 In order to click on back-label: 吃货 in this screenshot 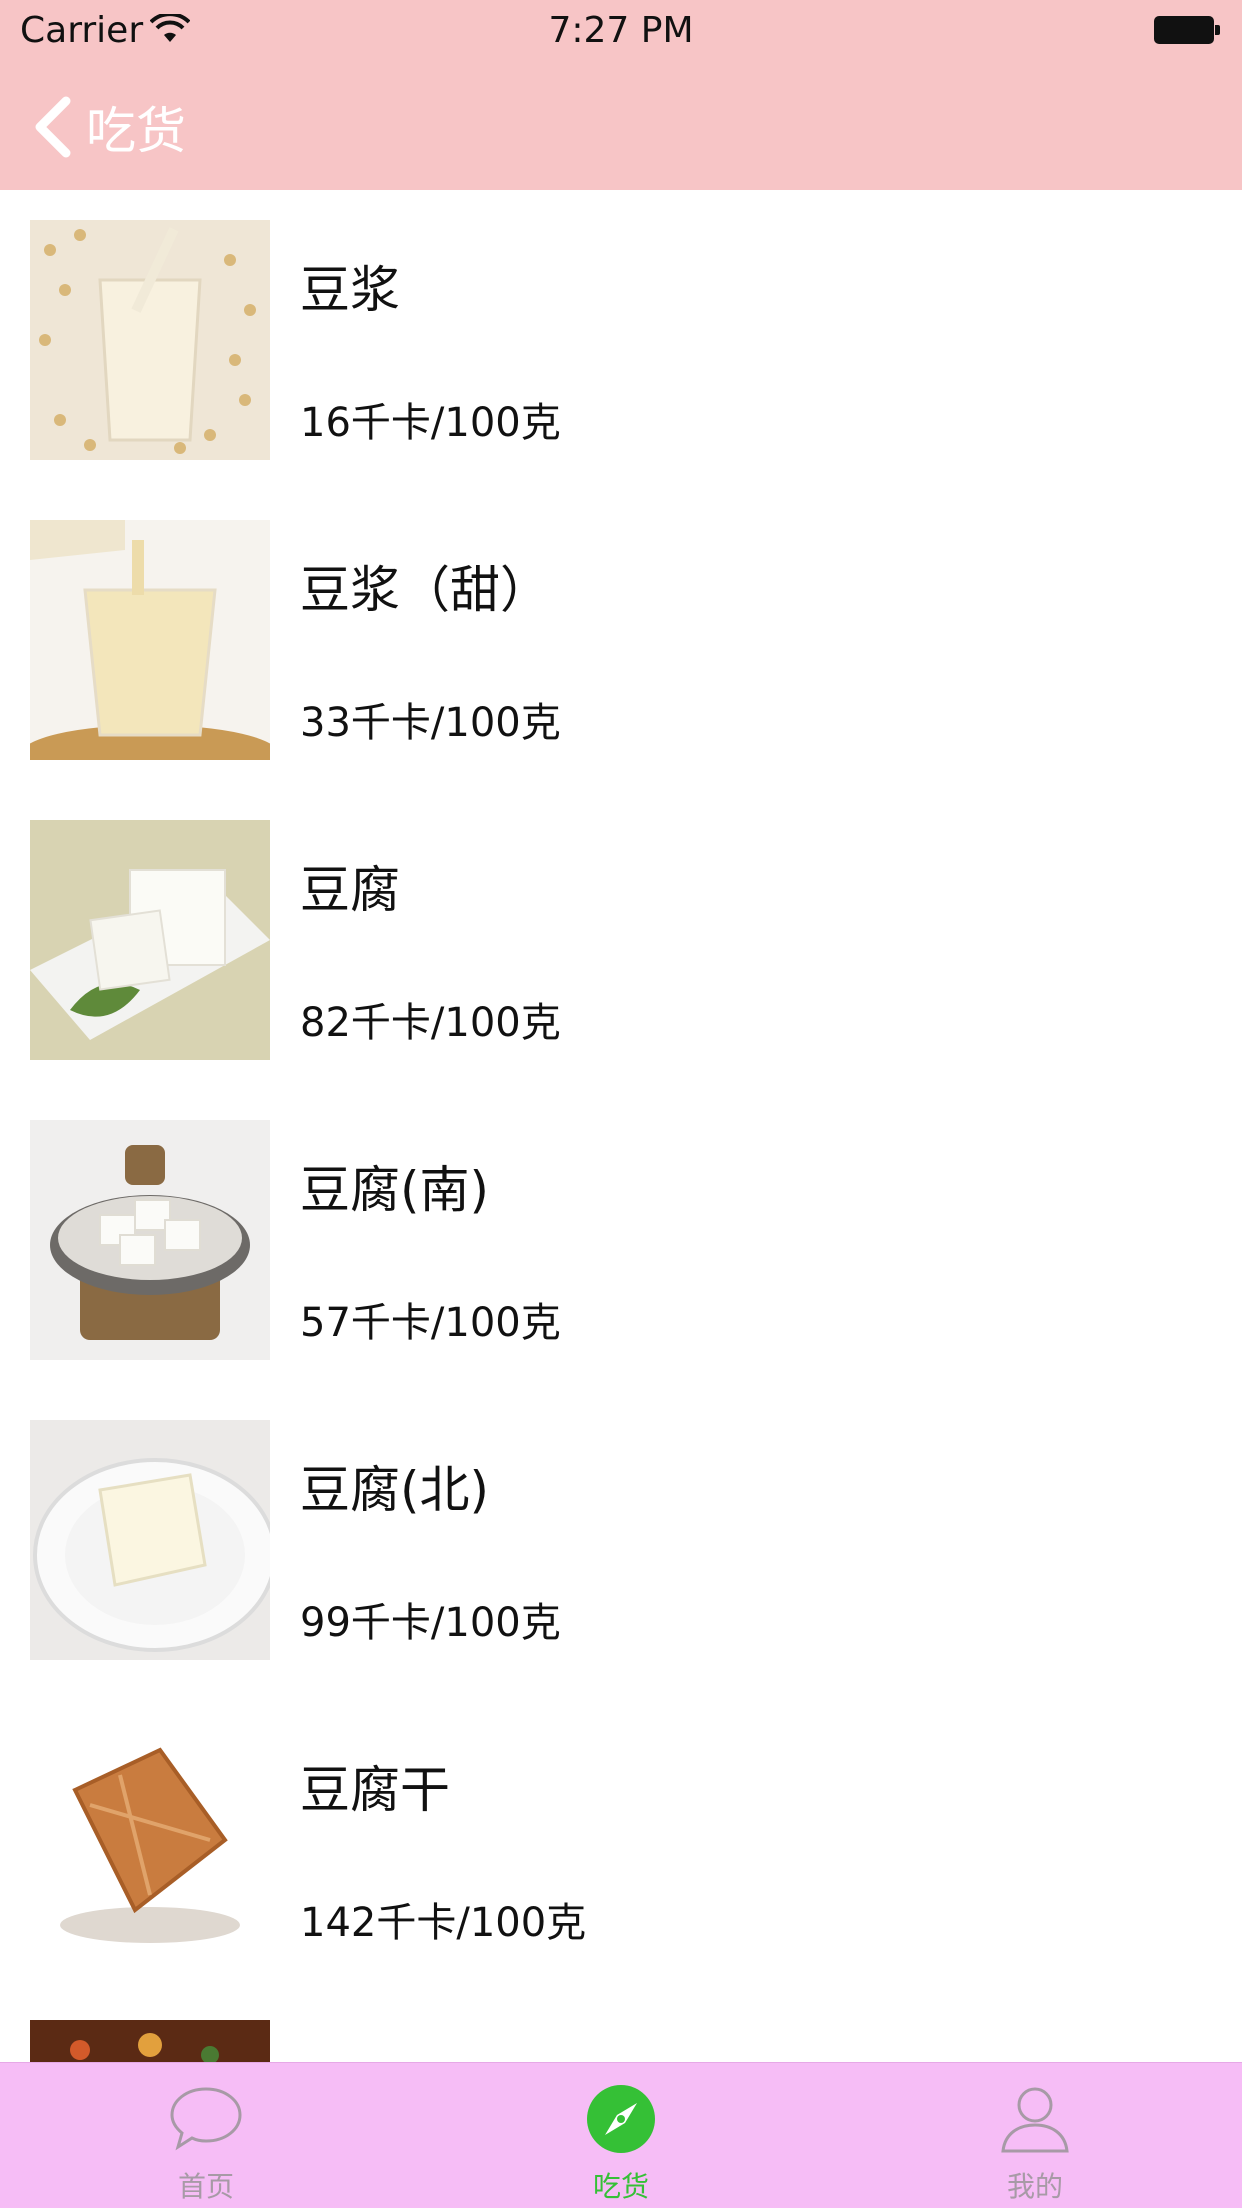, I will do `click(136, 131)`.